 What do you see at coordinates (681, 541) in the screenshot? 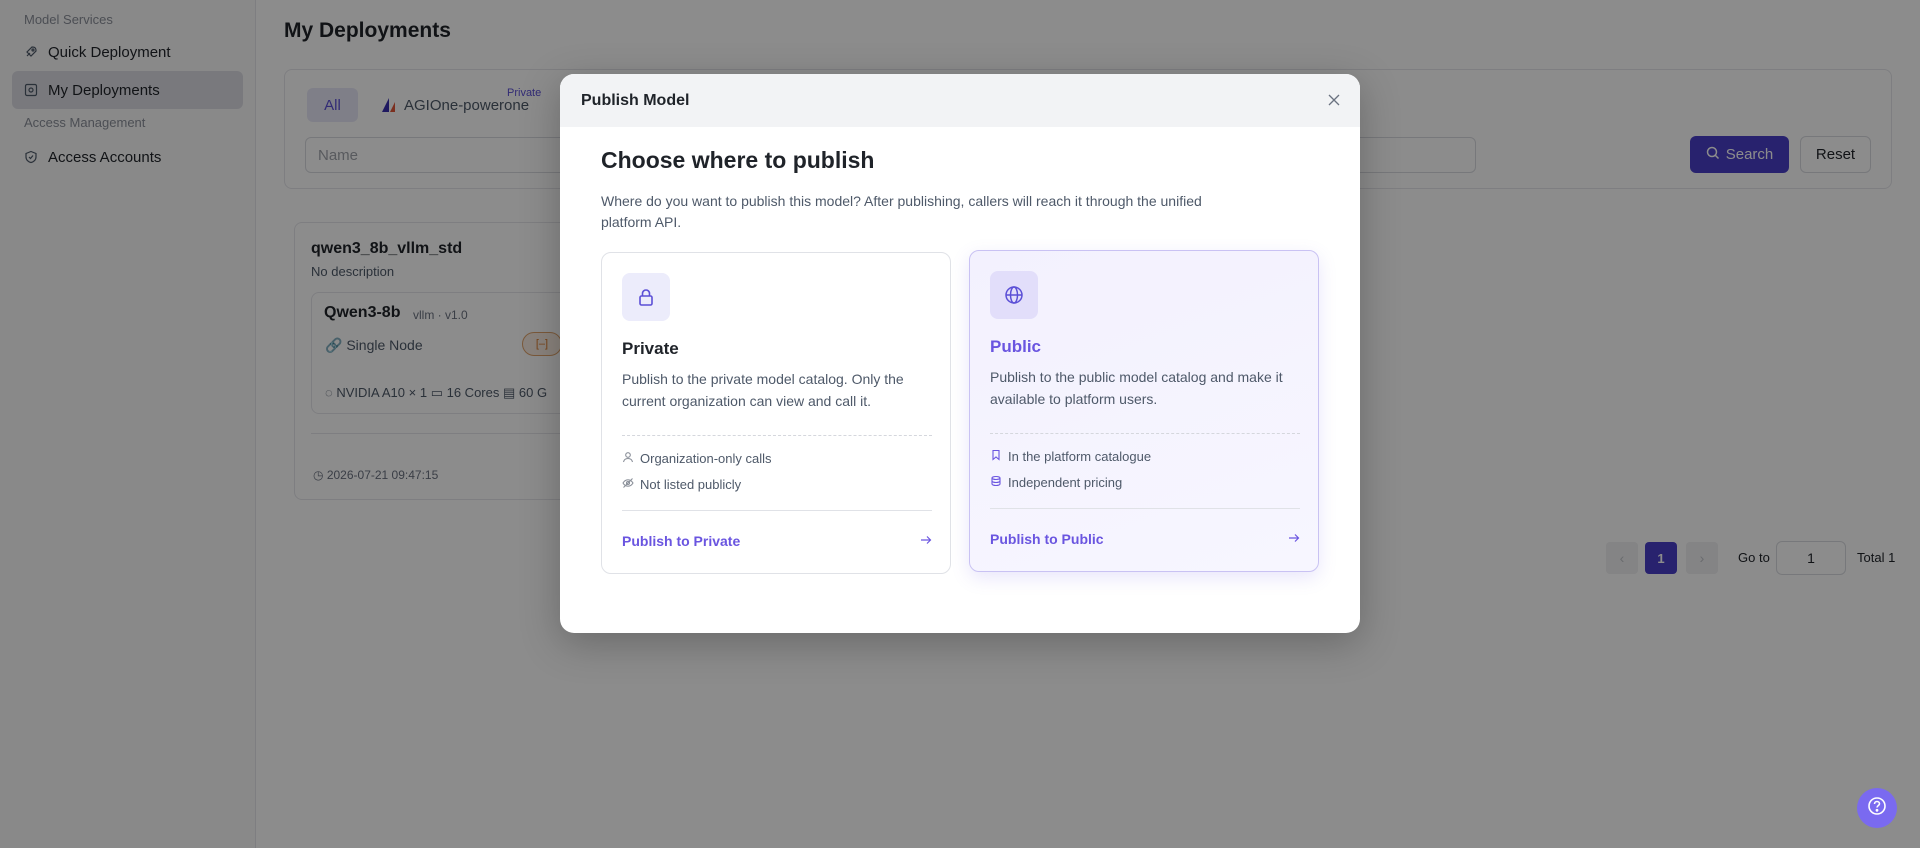
I see `action-label: Publish to Private` at bounding box center [681, 541].